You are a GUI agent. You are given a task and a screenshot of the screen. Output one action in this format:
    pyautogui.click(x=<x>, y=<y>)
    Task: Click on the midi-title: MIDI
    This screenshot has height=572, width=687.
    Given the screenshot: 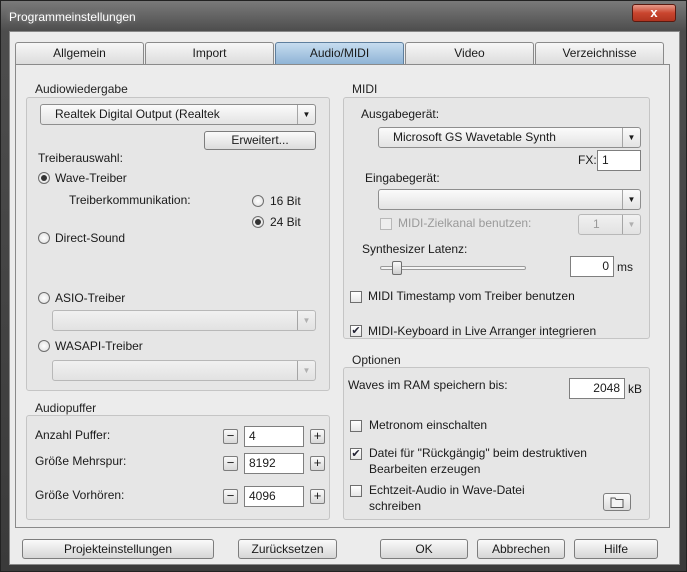 What is the action you would take?
    pyautogui.click(x=365, y=89)
    